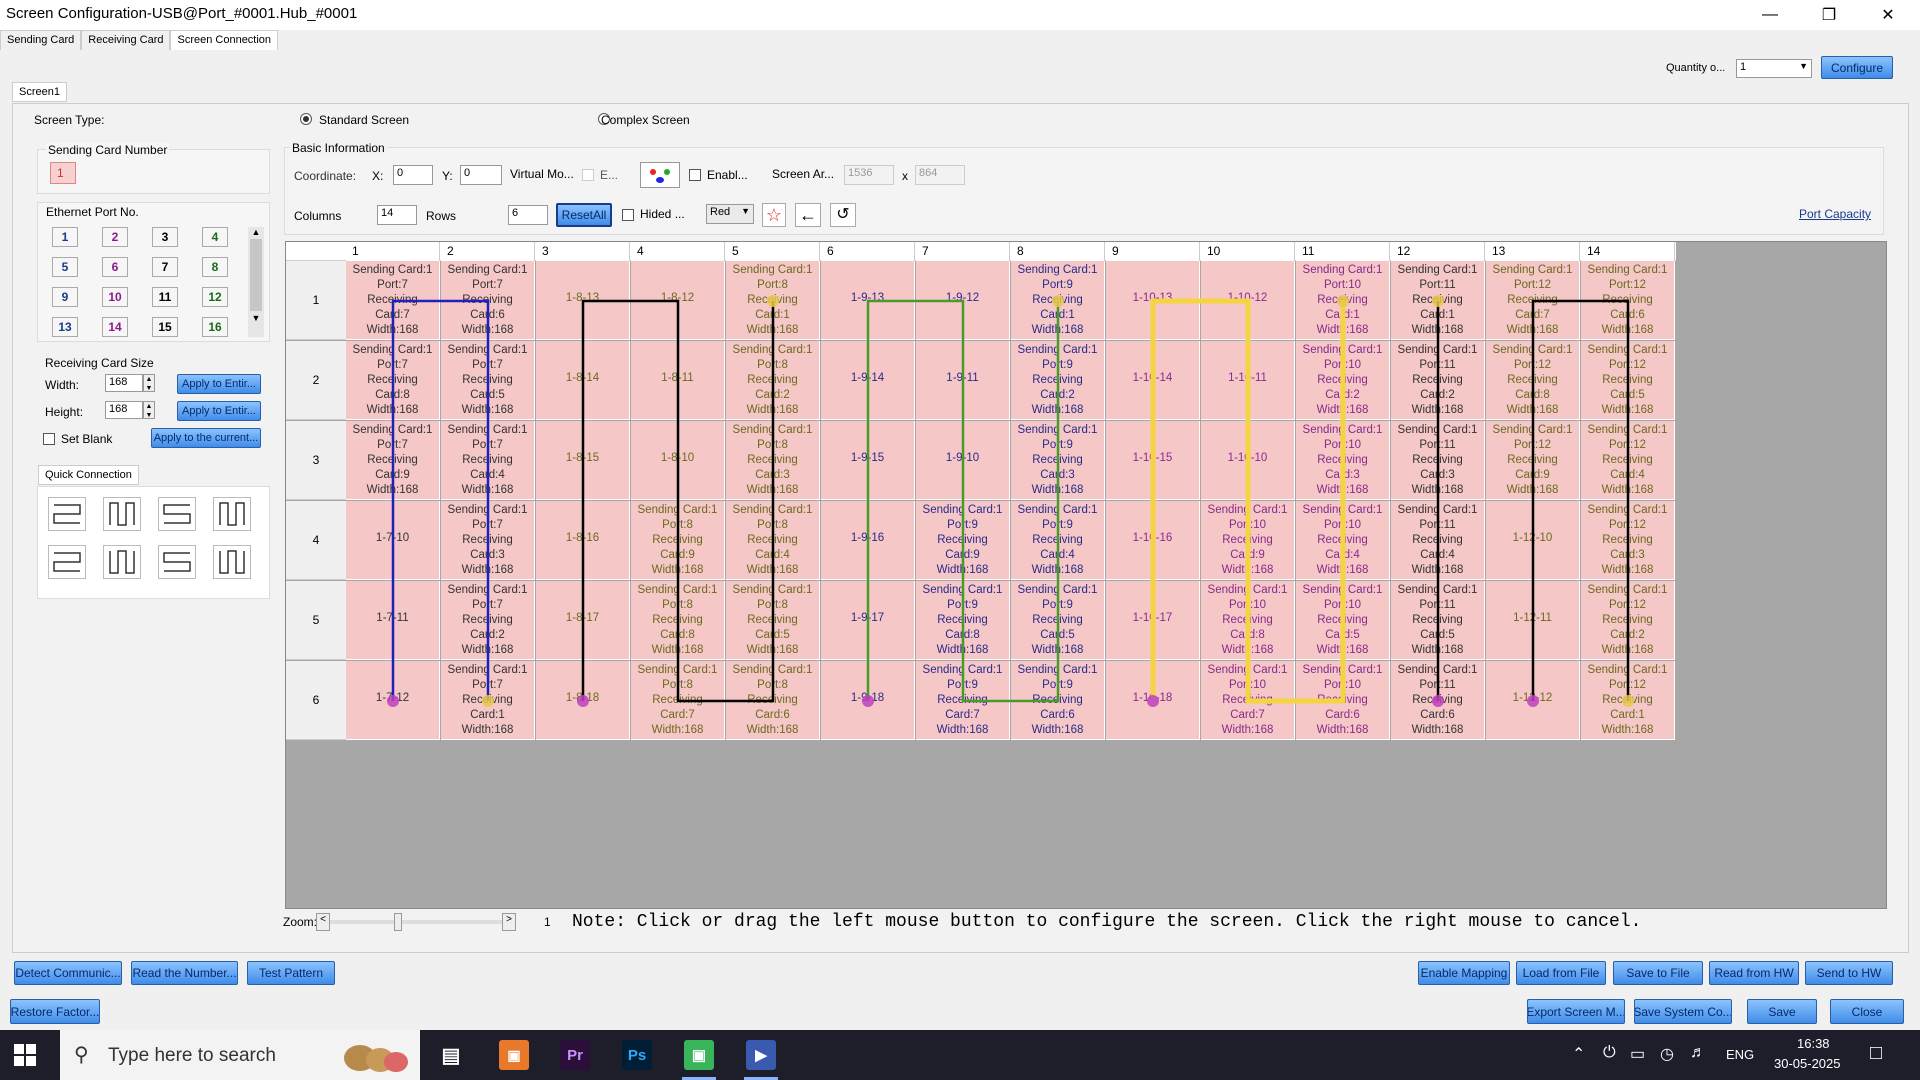  What do you see at coordinates (528, 215) in the screenshot?
I see `rows-input: 6` at bounding box center [528, 215].